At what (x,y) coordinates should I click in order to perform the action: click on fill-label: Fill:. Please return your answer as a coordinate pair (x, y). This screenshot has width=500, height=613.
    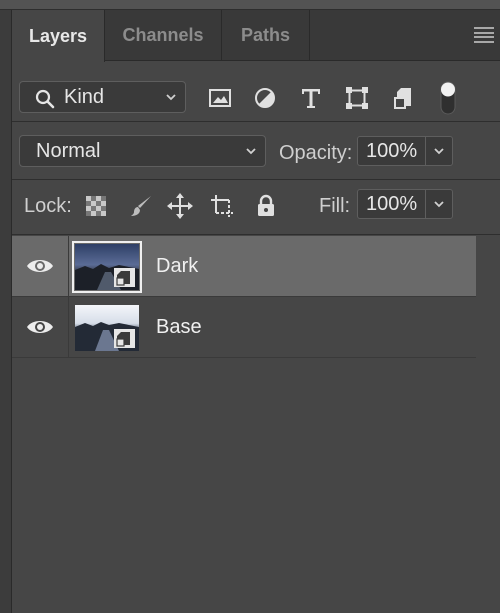
    Looking at the image, I should click on (335, 206).